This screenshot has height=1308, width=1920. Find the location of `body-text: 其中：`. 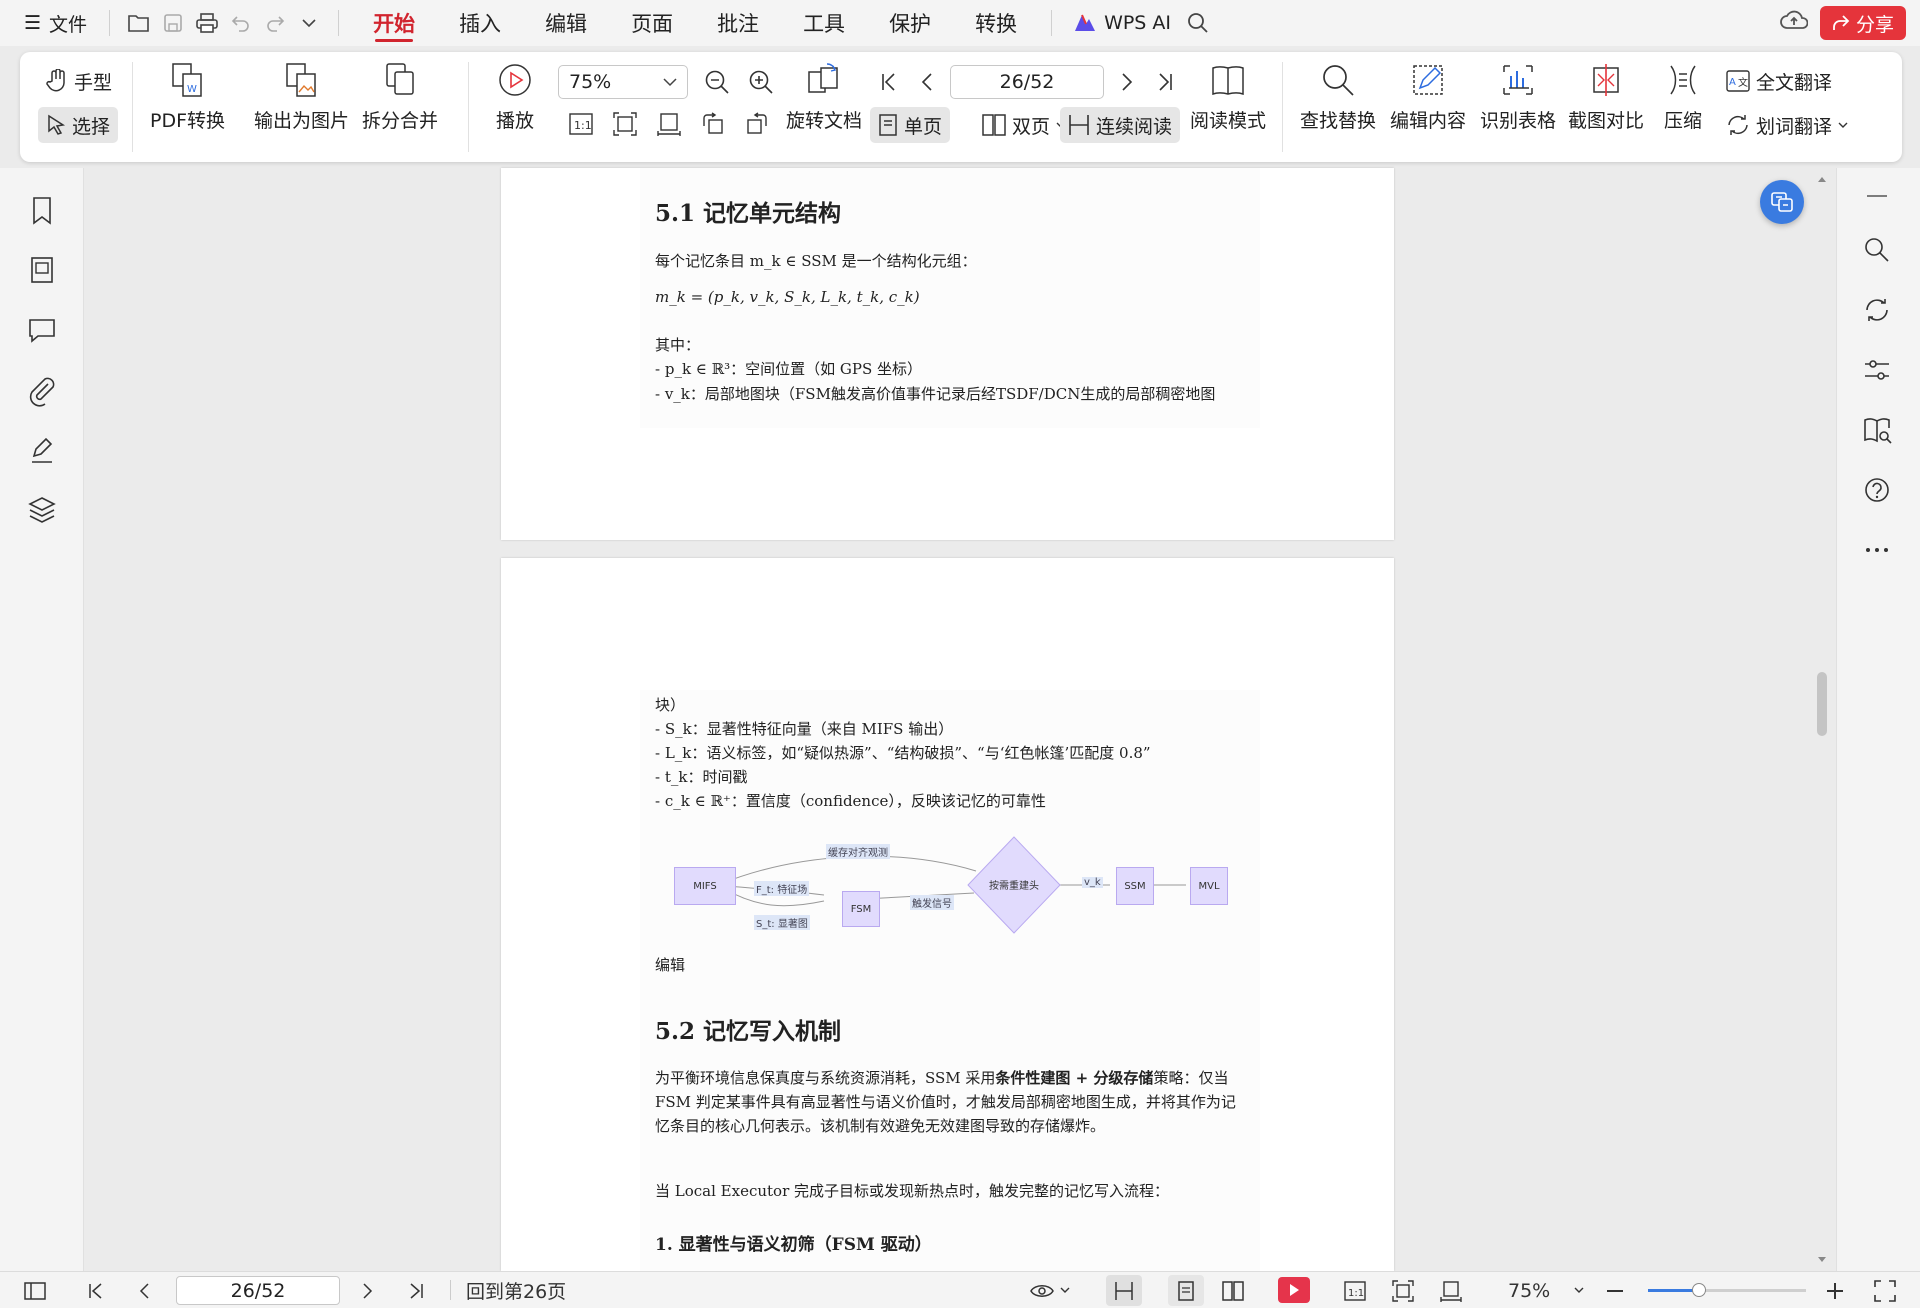

body-text: 其中： is located at coordinates (678, 345).